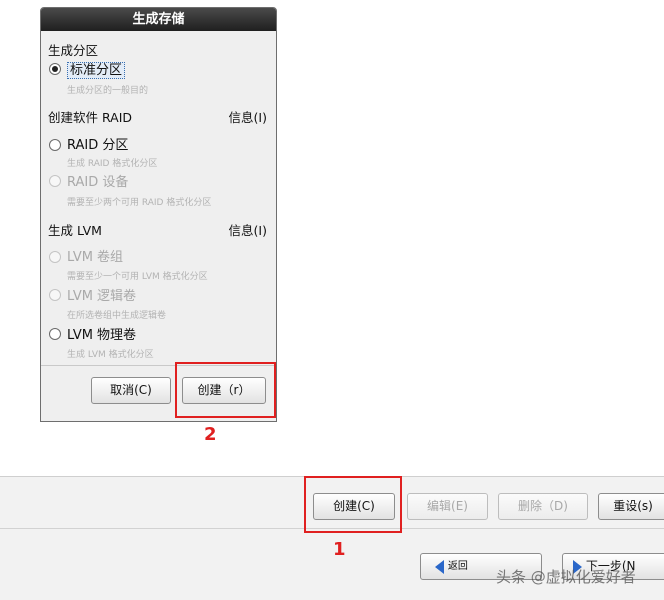 This screenshot has width=664, height=600. What do you see at coordinates (55, 334) in the screenshot?
I see `lvm-physical-volume-radio` at bounding box center [55, 334].